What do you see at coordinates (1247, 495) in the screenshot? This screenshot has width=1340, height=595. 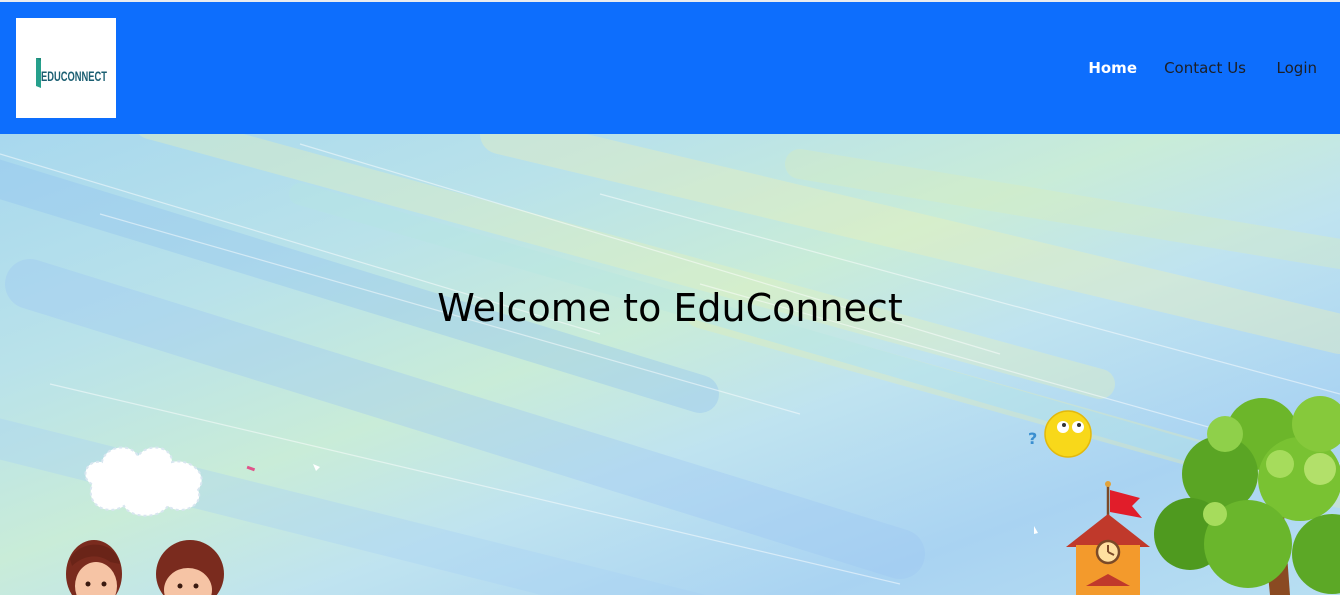 I see `tree-illustration` at bounding box center [1247, 495].